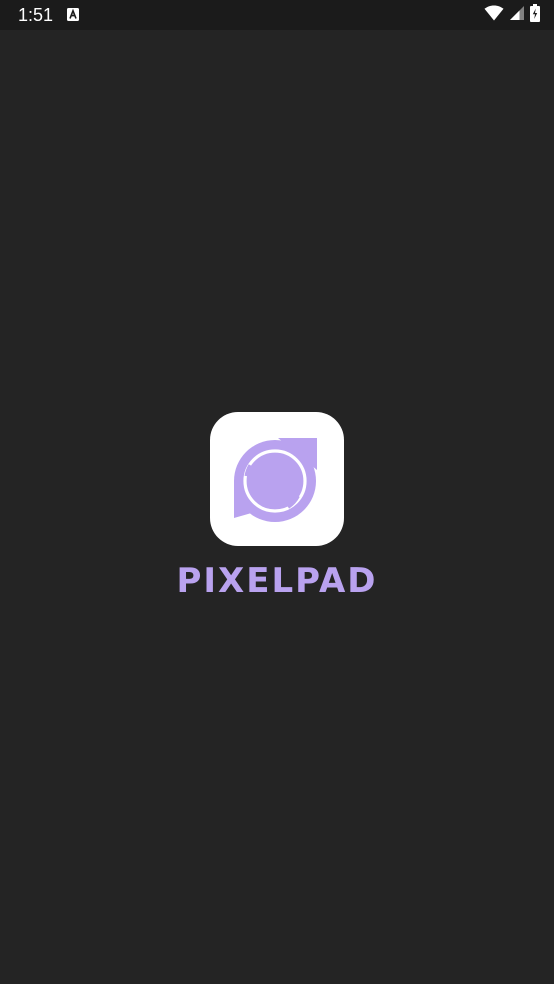  What do you see at coordinates (36, 15) in the screenshot?
I see `status-time: 1:51` at bounding box center [36, 15].